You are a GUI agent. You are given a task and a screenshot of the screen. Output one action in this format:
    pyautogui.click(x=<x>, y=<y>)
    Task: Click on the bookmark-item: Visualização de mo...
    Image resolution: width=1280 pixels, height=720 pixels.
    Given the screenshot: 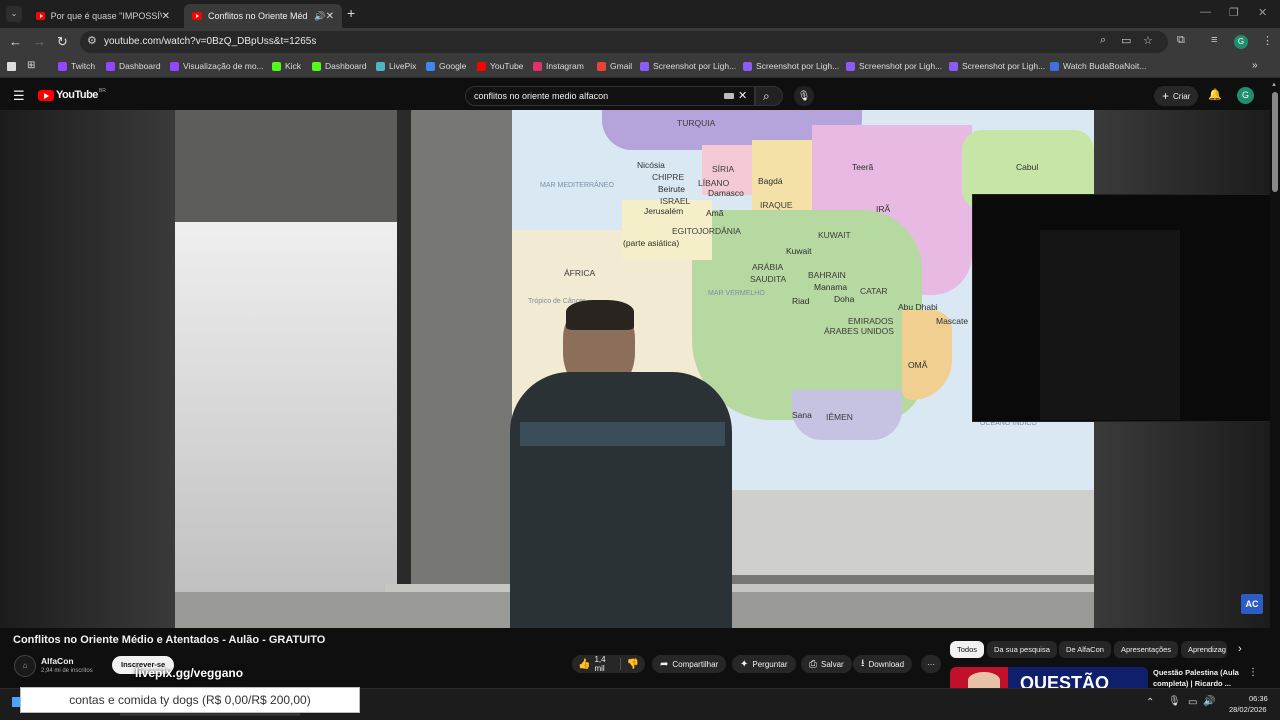 What is the action you would take?
    pyautogui.click(x=217, y=66)
    